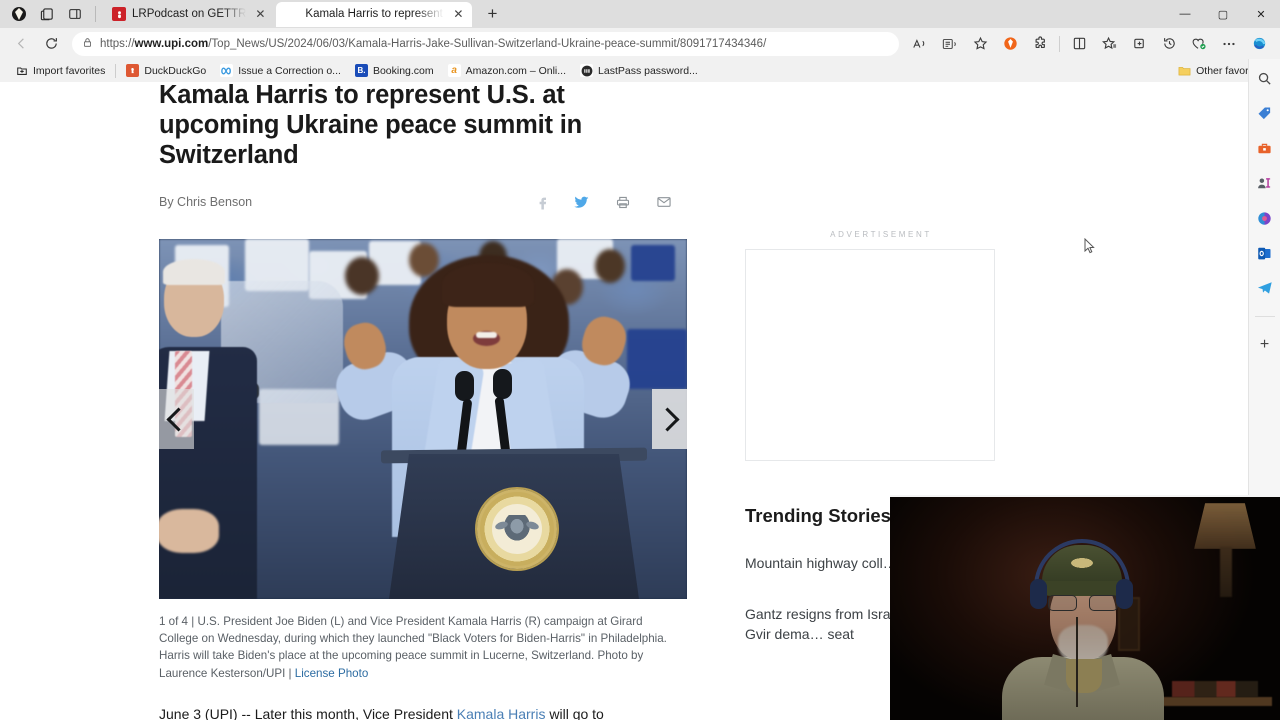 The image size is (1280, 720). Describe the element at coordinates (623, 202) in the screenshot. I see `print-icon` at that location.